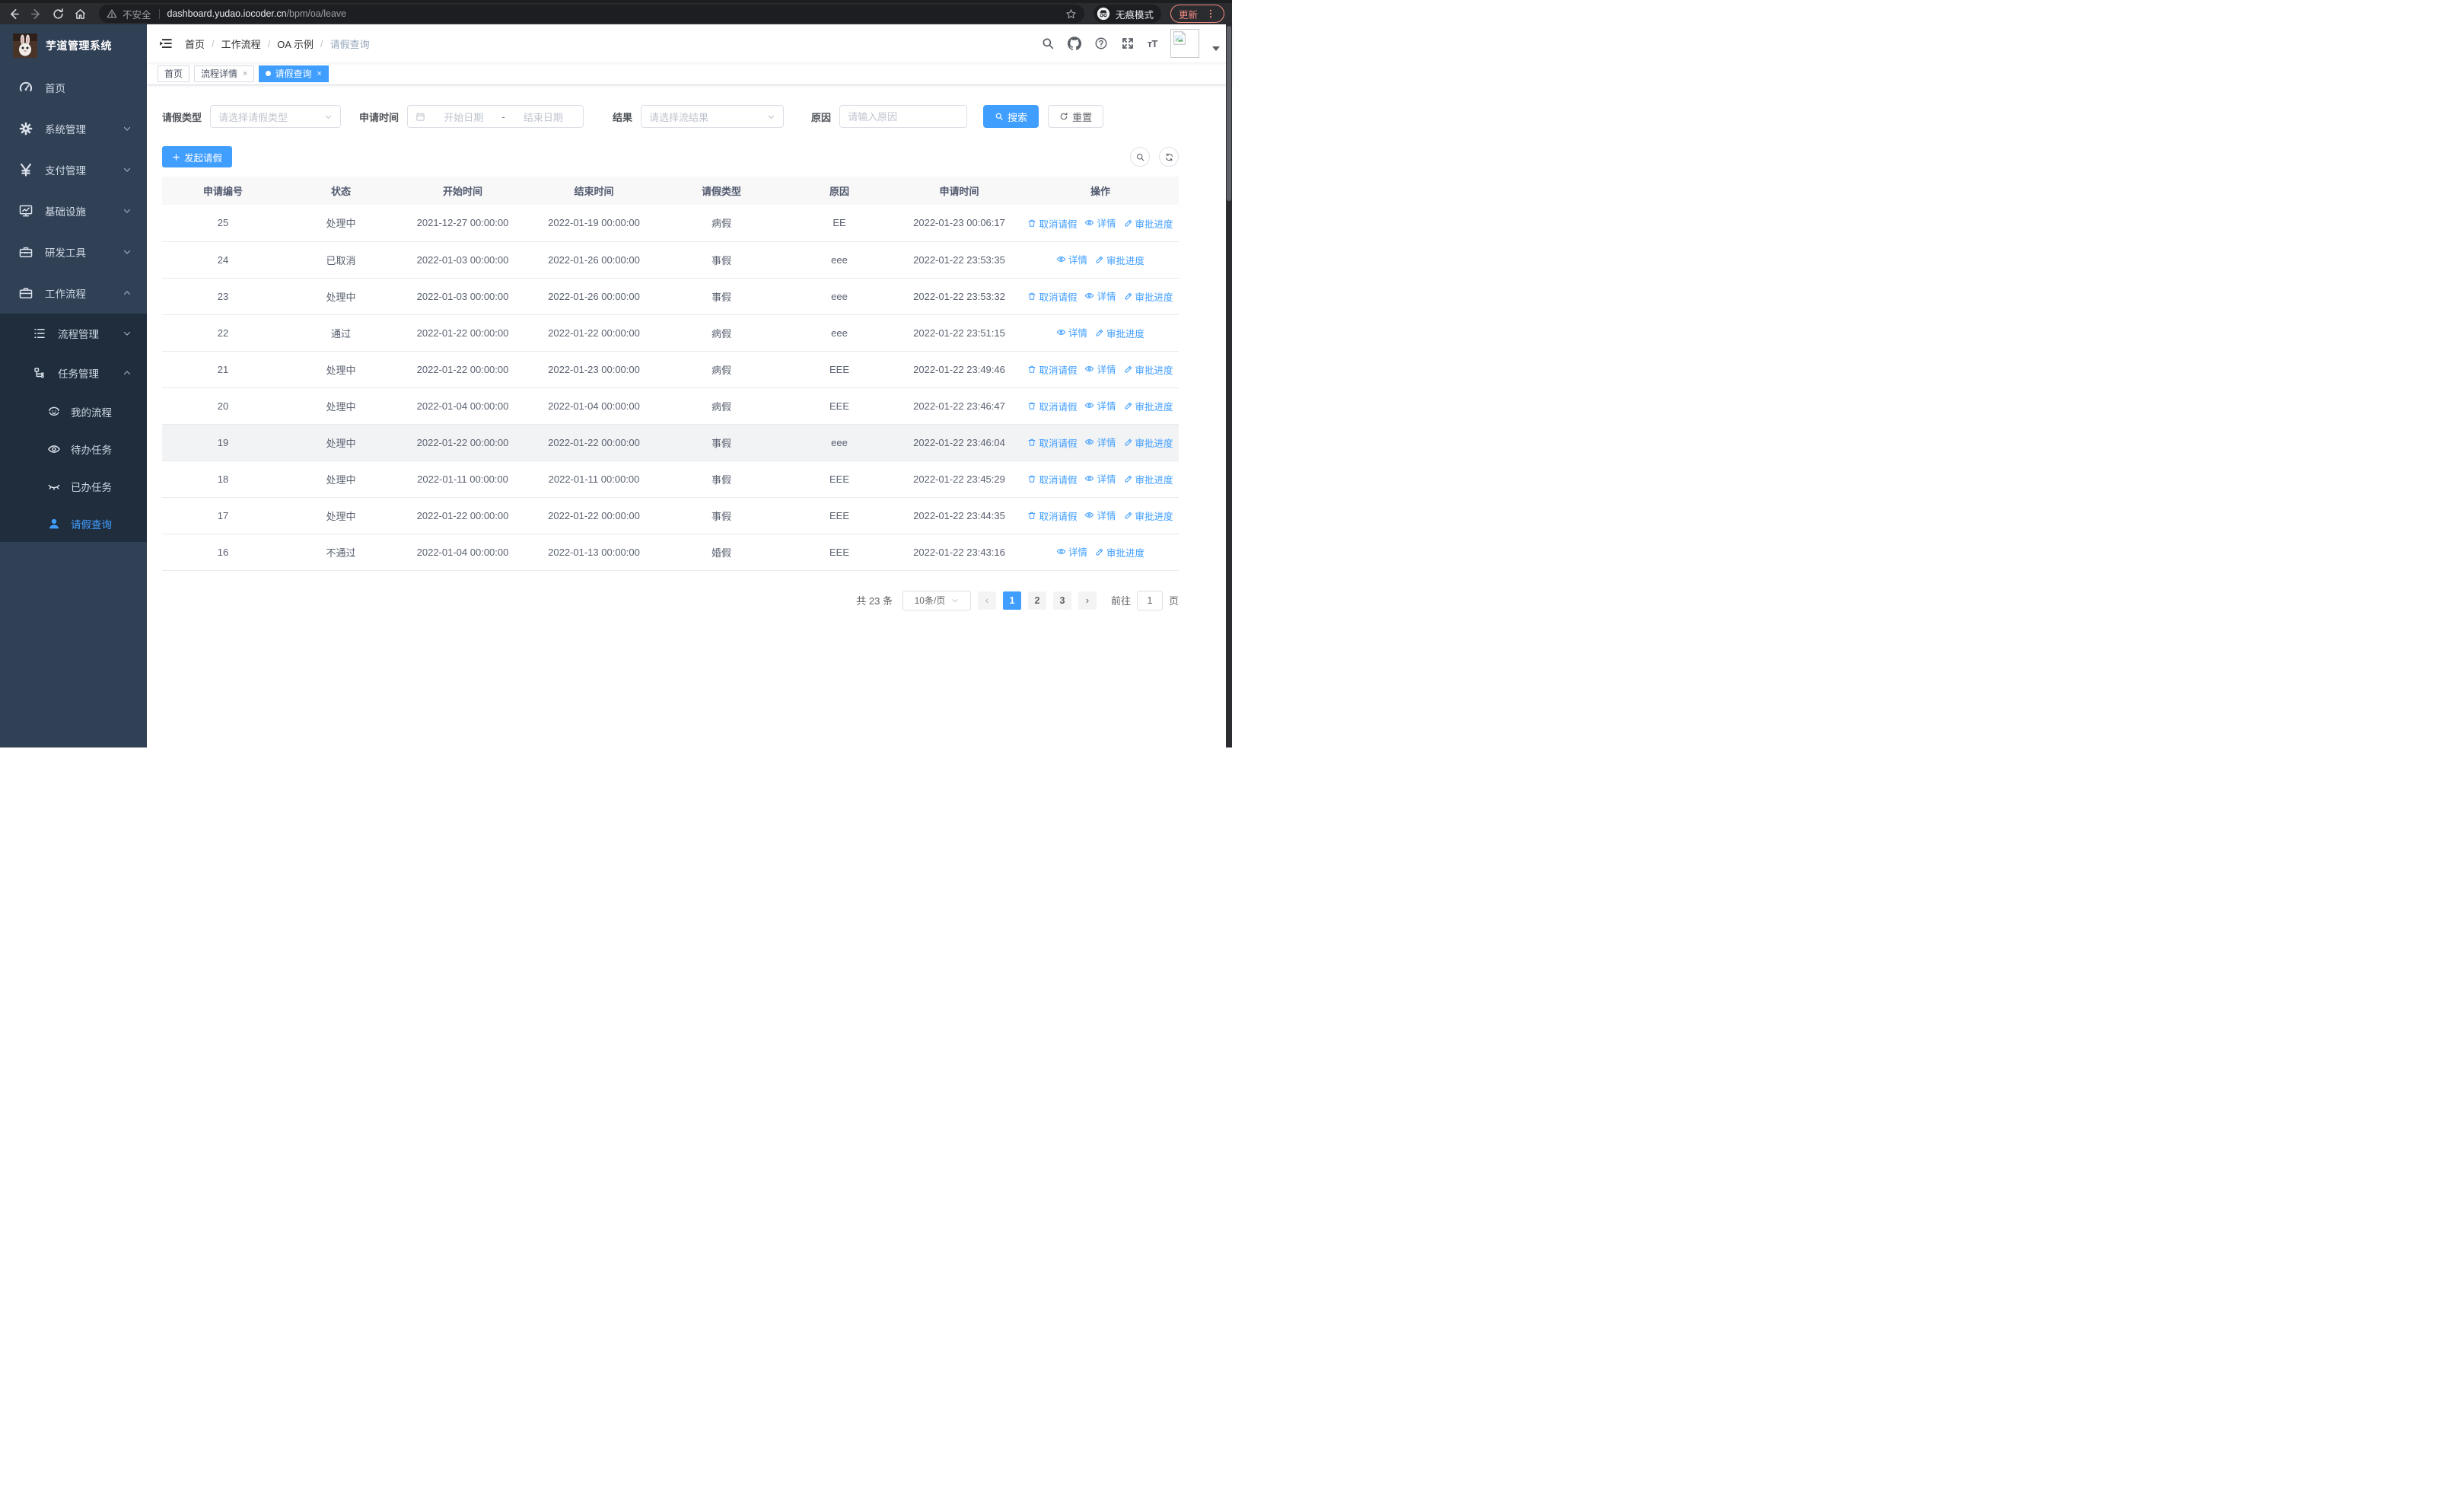 The width and height of the screenshot is (2464, 1495). What do you see at coordinates (294, 73) in the screenshot?
I see `tab-leave-query: 请假查询 ×` at bounding box center [294, 73].